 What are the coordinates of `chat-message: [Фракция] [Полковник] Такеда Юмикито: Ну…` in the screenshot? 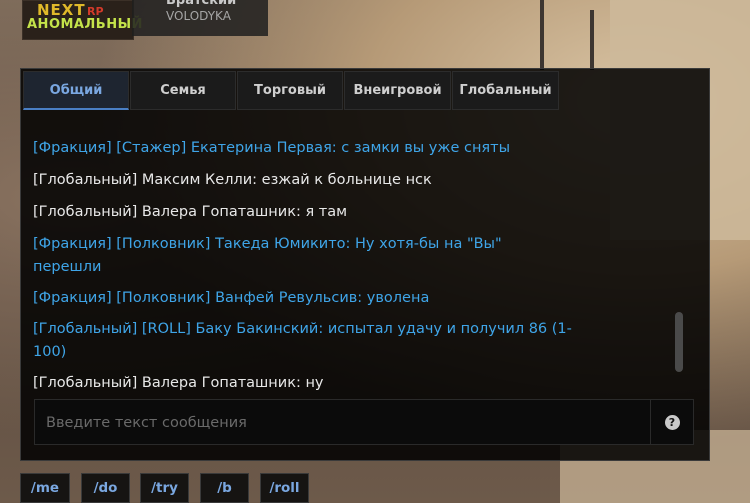 It's located at (267, 255).